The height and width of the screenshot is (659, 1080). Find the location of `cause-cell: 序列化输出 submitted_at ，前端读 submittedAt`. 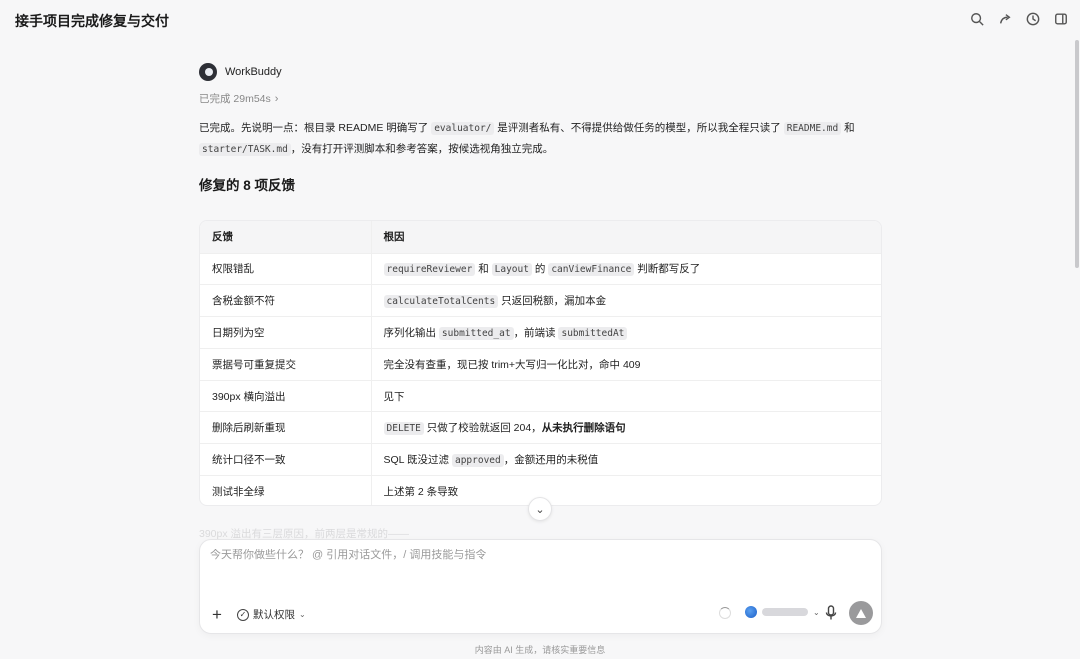

cause-cell: 序列化输出 submitted_at ，前端读 submittedAt is located at coordinates (626, 332).